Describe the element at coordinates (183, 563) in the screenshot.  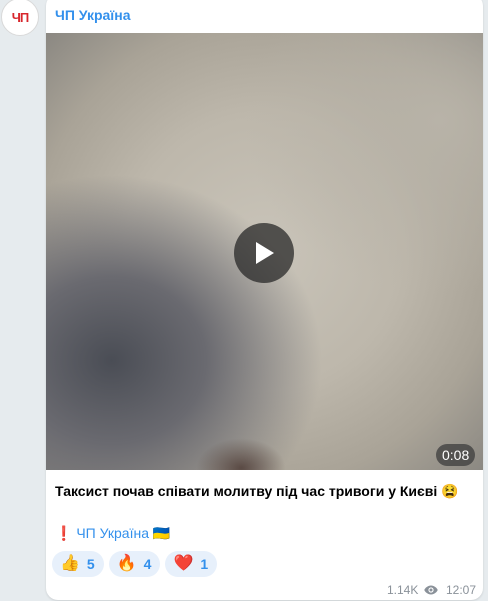
I see `heart-icon: ❤️` at that location.